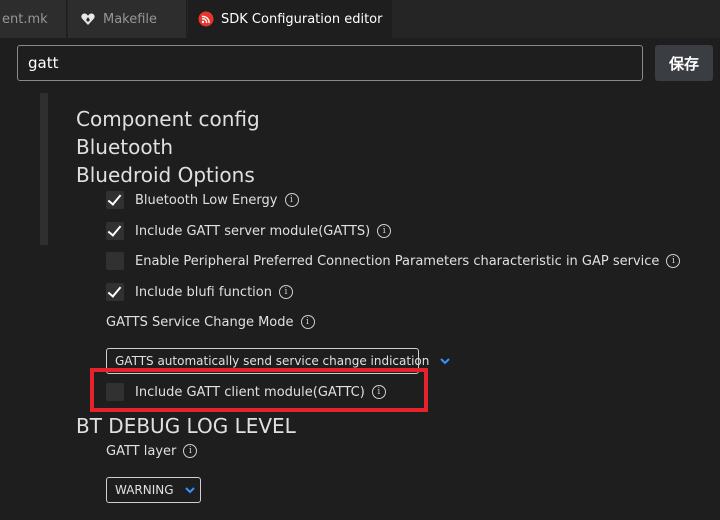 The width and height of the screenshot is (720, 520). Describe the element at coordinates (44, 169) in the screenshot. I see `scroll-indicator` at that location.